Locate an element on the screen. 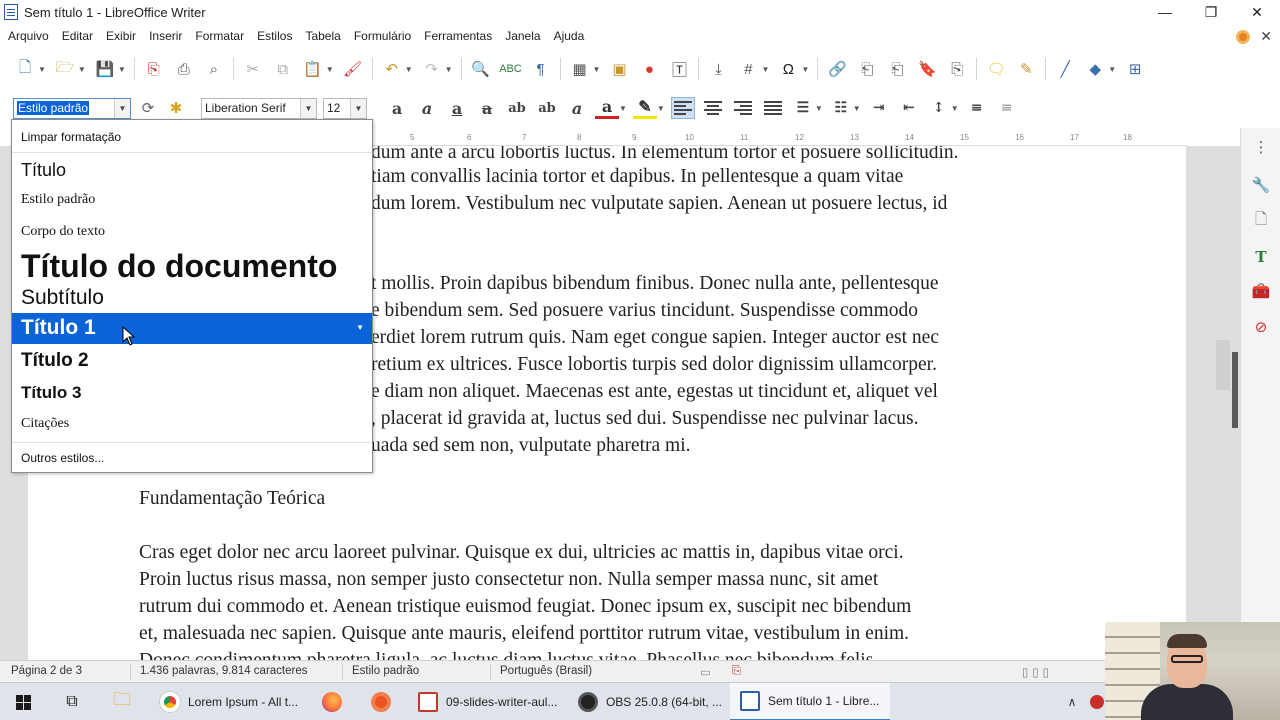 This screenshot has height=720, width=1280. clear-formatting-option: Limpar formatação is located at coordinates (192, 137).